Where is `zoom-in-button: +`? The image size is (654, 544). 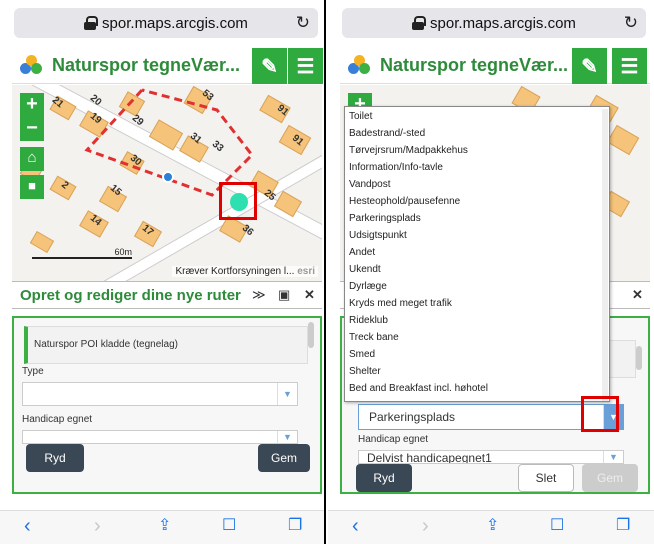 zoom-in-button: + is located at coordinates (32, 105).